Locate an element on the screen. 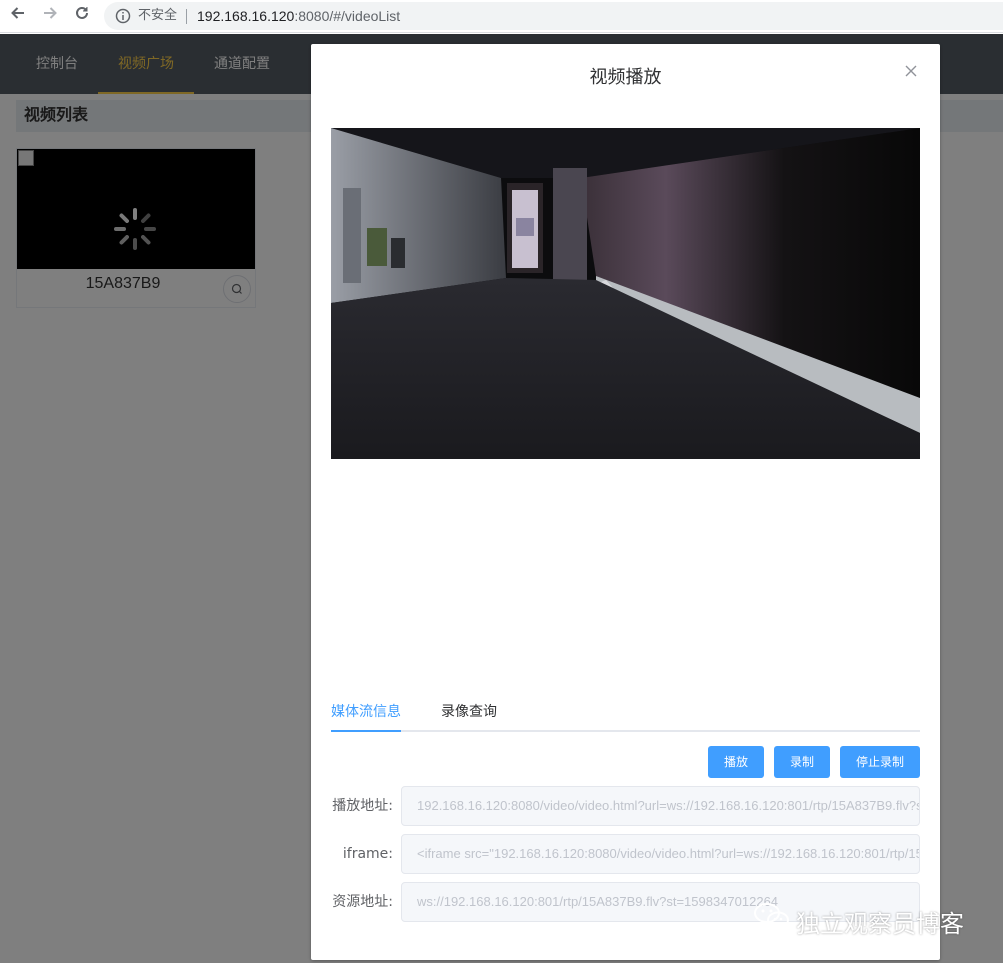  record-button: 录制 is located at coordinates (802, 762).